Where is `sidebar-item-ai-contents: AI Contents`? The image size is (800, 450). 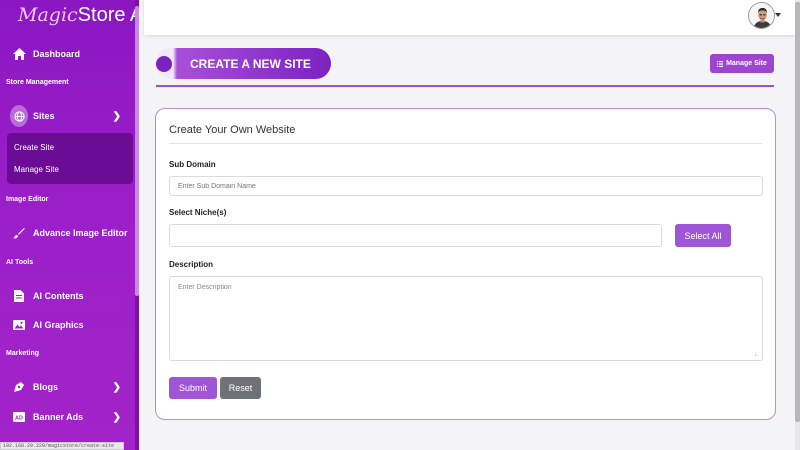 sidebar-item-ai-contents: AI Contents is located at coordinates (67, 296).